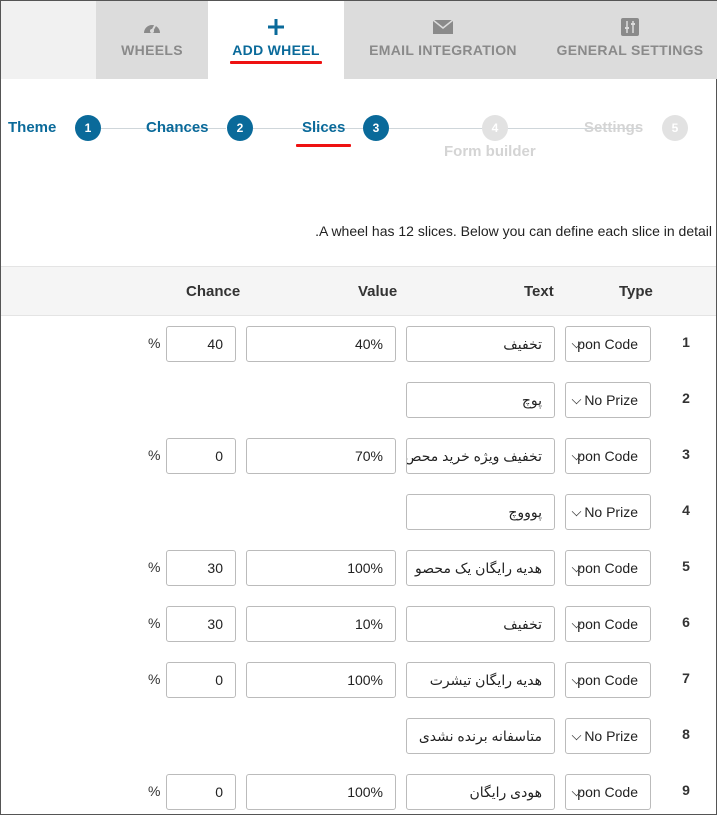 This screenshot has height=815, width=717. Describe the element at coordinates (152, 40) in the screenshot. I see `tab-wheels: WHEELS` at that location.